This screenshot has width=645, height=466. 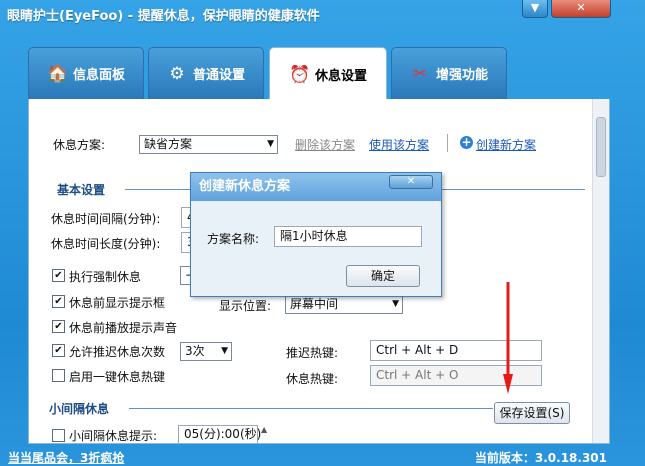 I want to click on title-bar: 眼睛护士(EyeFoo) - 提醒休息，保护眼睛的健康软件 ▼ ✕, so click(x=322, y=13).